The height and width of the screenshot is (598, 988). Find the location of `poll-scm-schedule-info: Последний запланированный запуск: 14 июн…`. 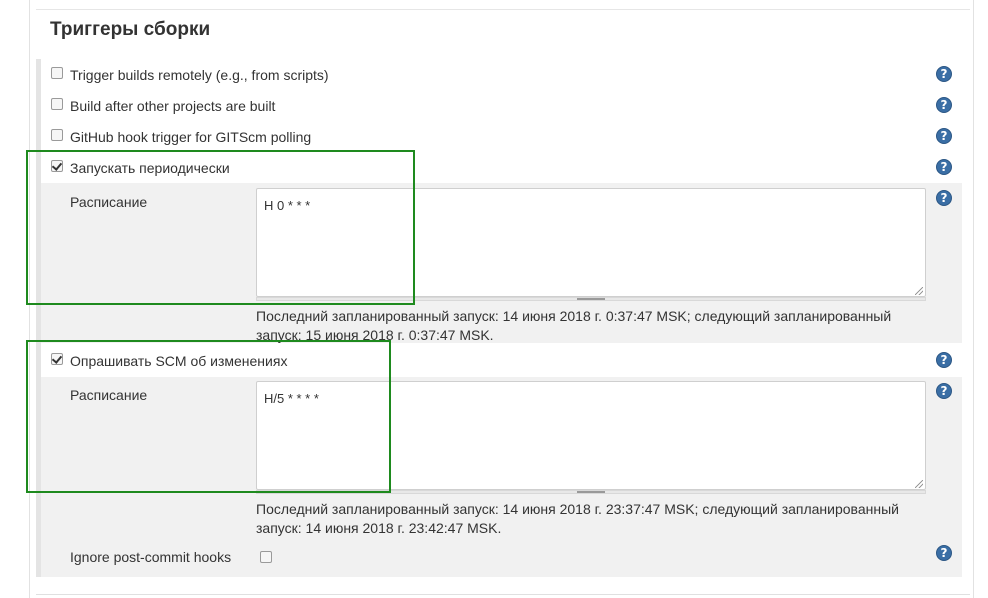

poll-scm-schedule-info: Последний запланированный запуск: 14 июн… is located at coordinates (577, 518).